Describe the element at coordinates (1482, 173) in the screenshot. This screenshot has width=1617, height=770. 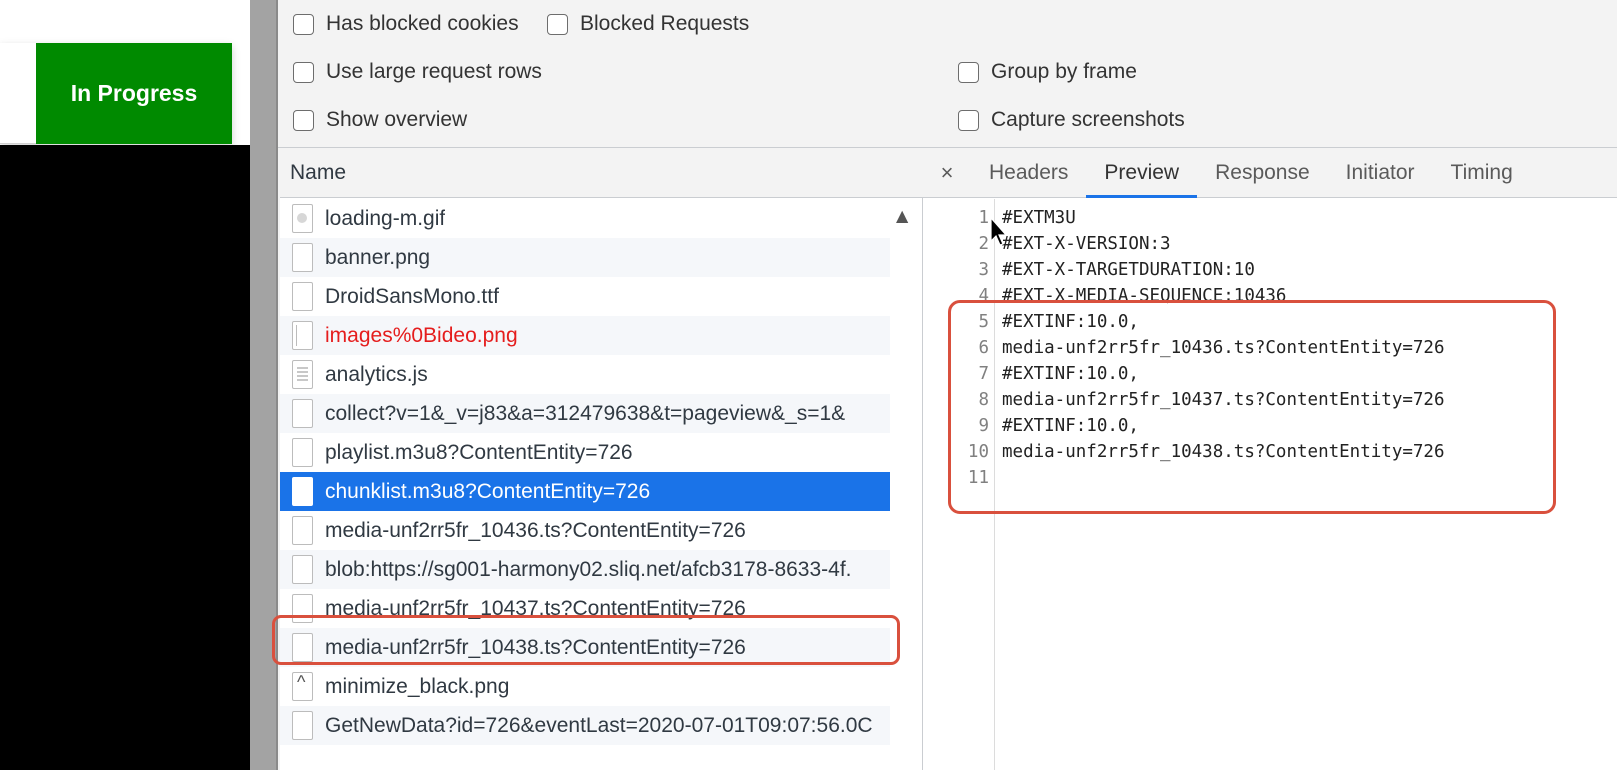
I see `tab-timing: Timing` at that location.